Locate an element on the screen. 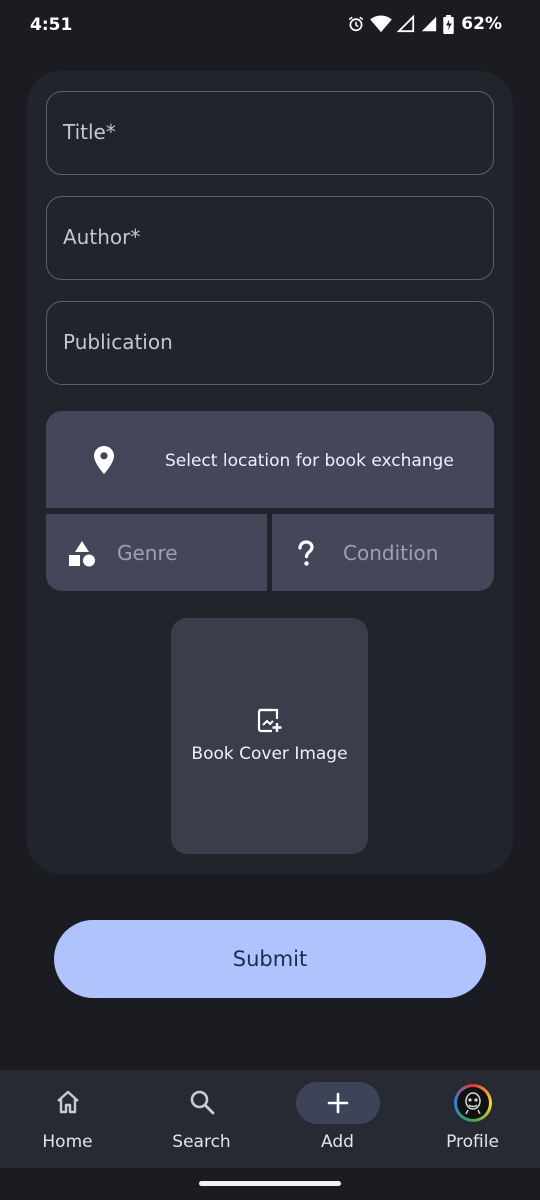  location-pin-icon is located at coordinates (104, 460).